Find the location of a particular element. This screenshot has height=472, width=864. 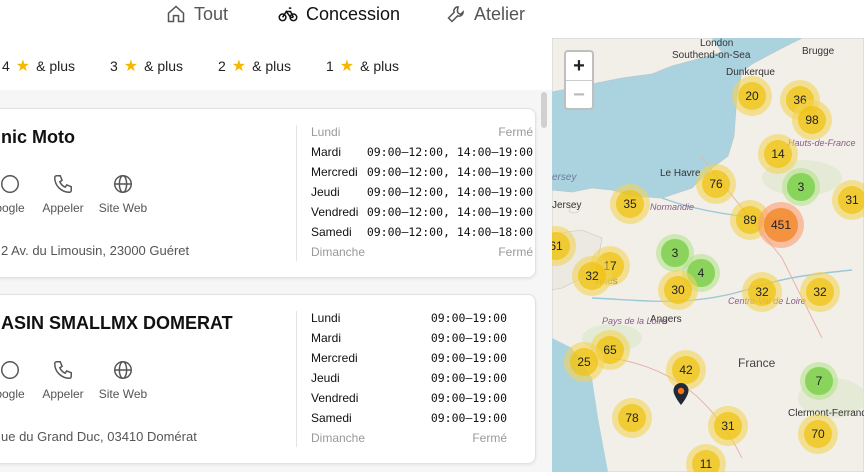

list-scrollbar is located at coordinates (544, 110).